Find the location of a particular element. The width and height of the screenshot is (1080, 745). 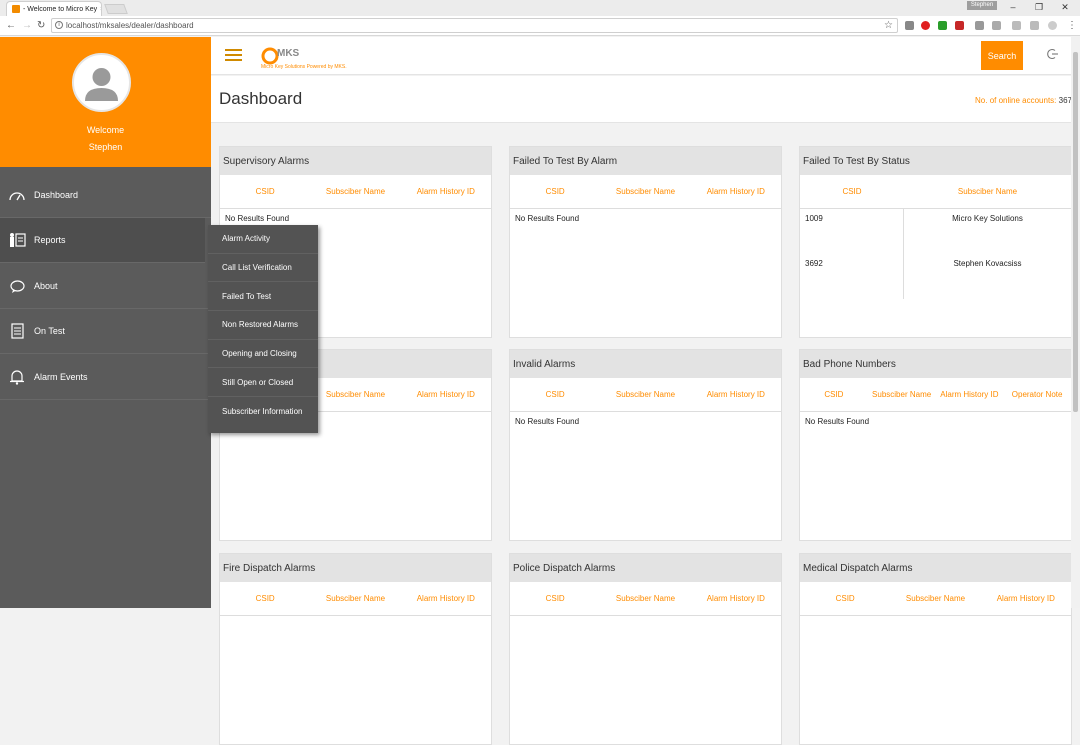

browser-tab: - Welcome to Micro Key × is located at coordinates (54, 8).